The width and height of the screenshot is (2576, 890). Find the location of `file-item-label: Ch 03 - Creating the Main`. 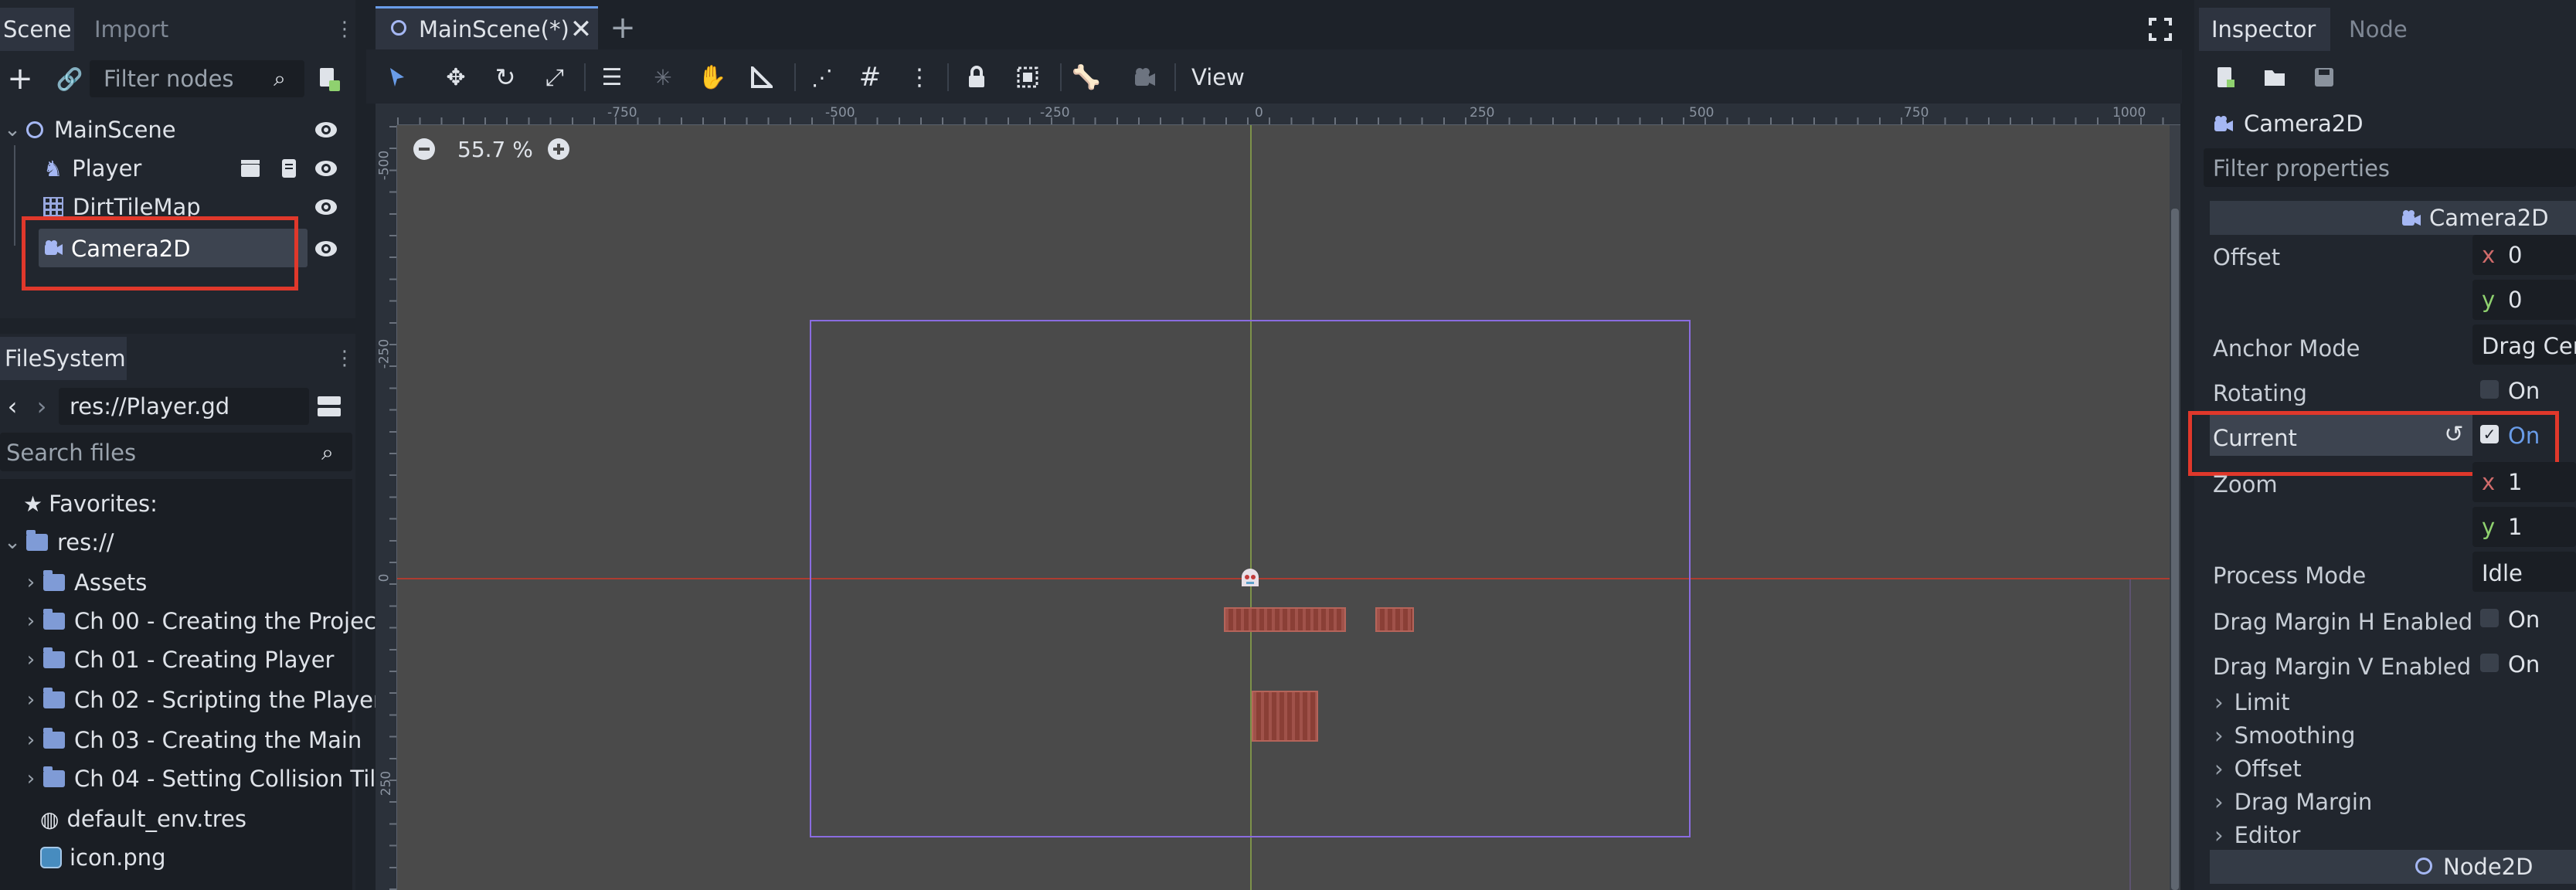

file-item-label: Ch 03 - Creating the Main is located at coordinates (218, 740).